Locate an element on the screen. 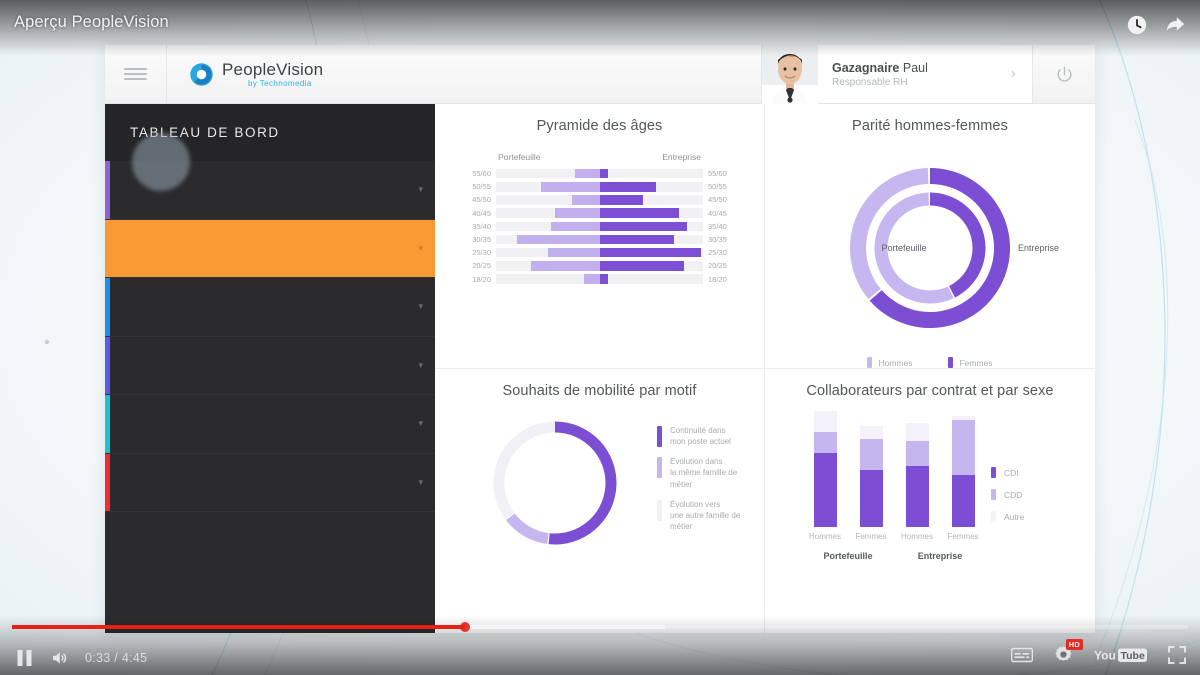 This screenshot has height=675, width=1200. pause-button is located at coordinates (24, 658).